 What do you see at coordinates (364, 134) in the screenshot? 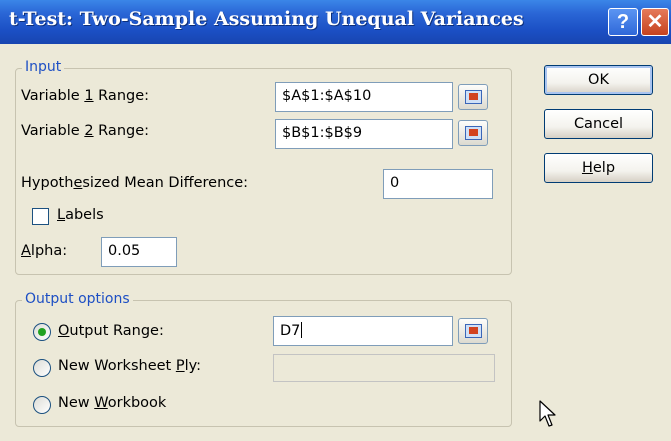
I see `variable-2-range-input: $B$1:$B$9` at bounding box center [364, 134].